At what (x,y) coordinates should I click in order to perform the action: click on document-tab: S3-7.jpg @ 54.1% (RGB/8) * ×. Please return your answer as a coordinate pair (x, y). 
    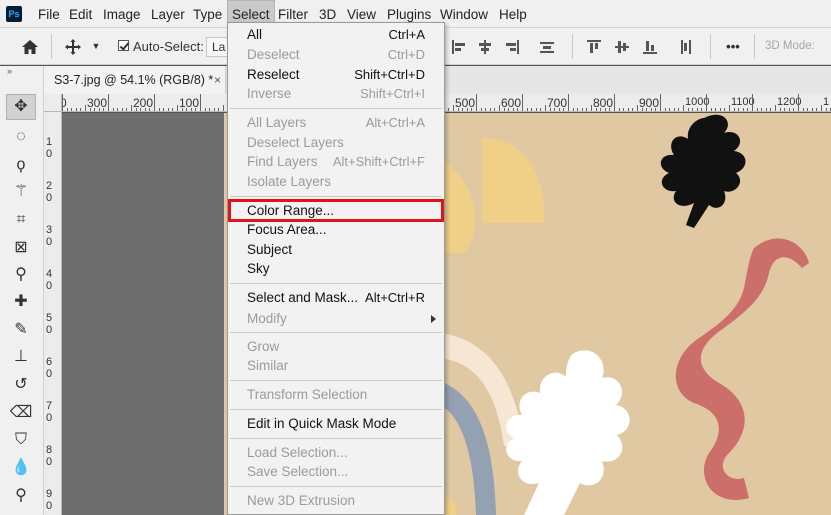
    Looking at the image, I should click on (135, 80).